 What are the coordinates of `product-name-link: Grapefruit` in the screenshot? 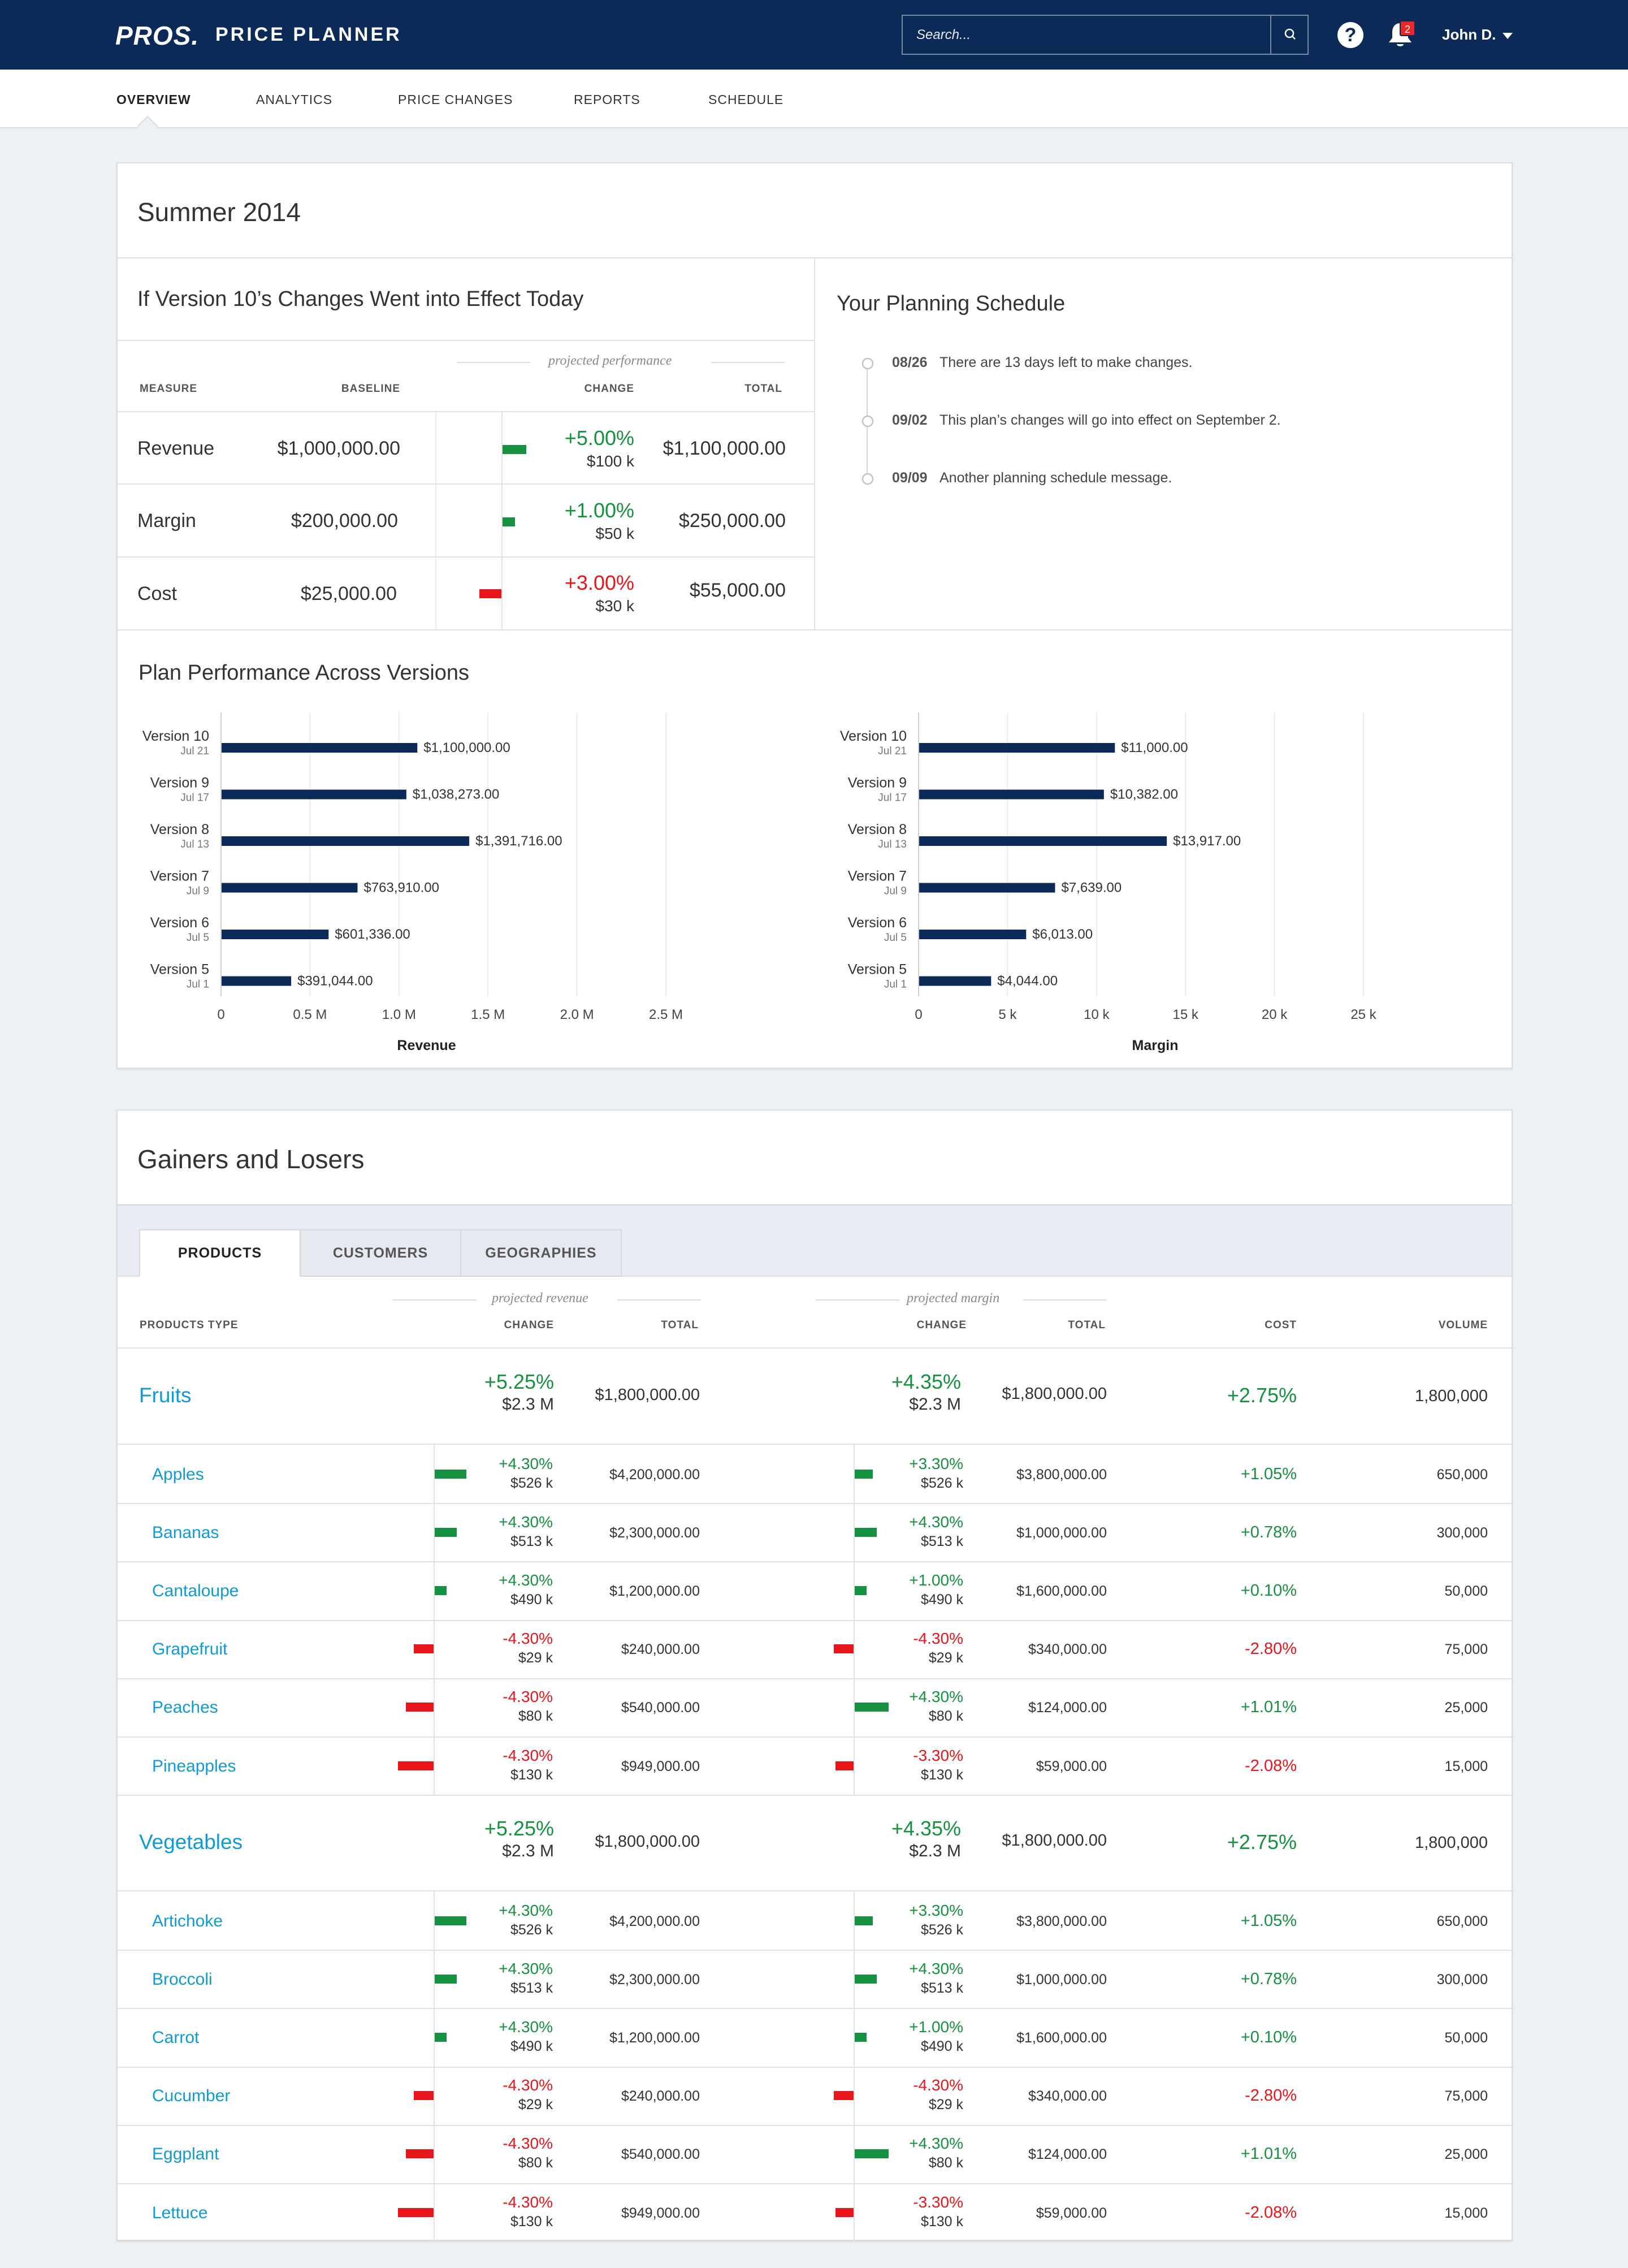 It's located at (189, 1650).